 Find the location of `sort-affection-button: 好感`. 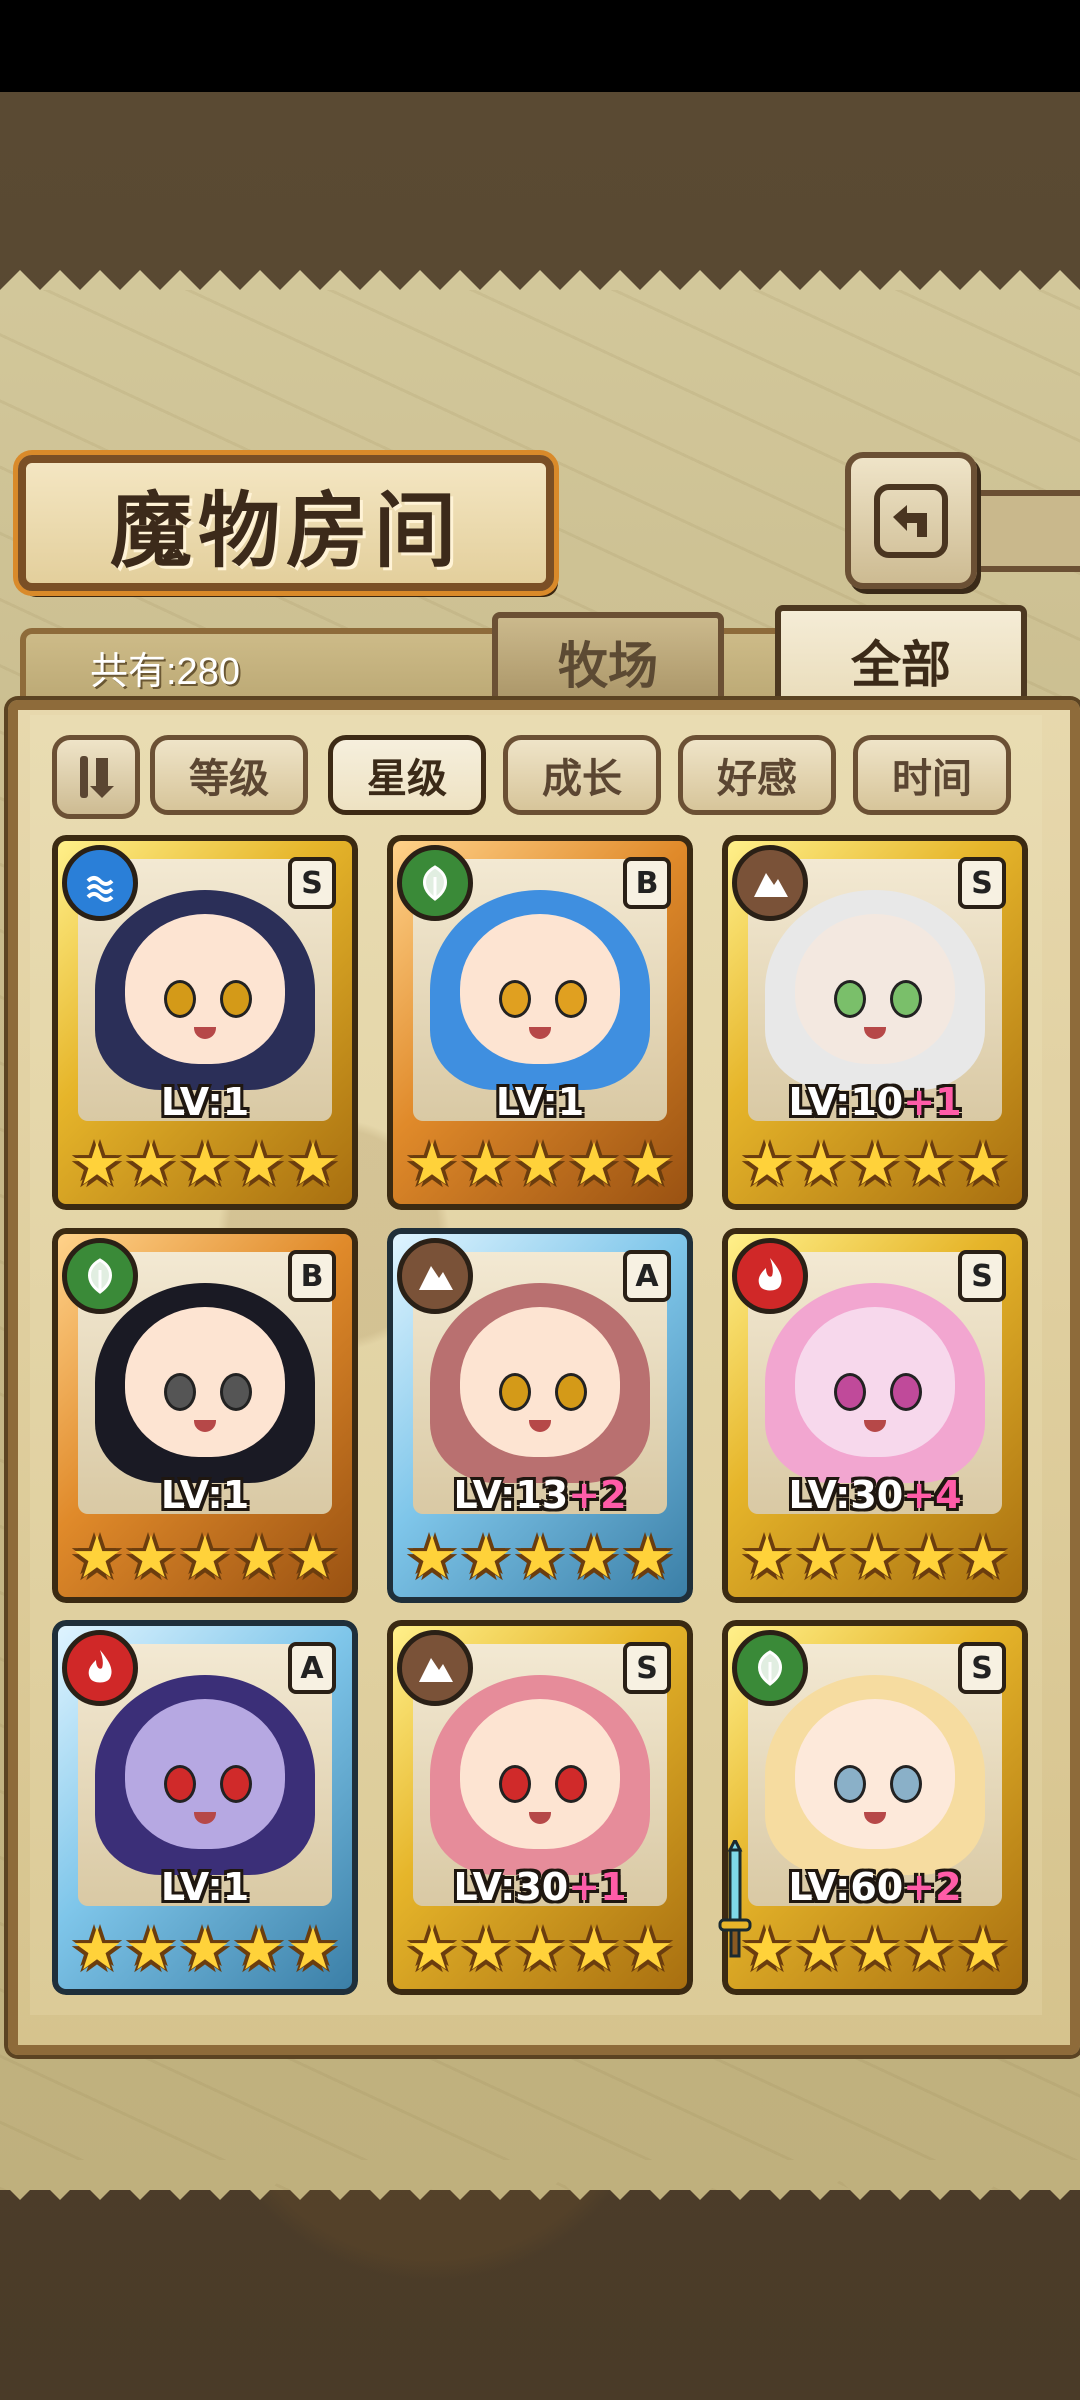

sort-affection-button: 好感 is located at coordinates (757, 775).